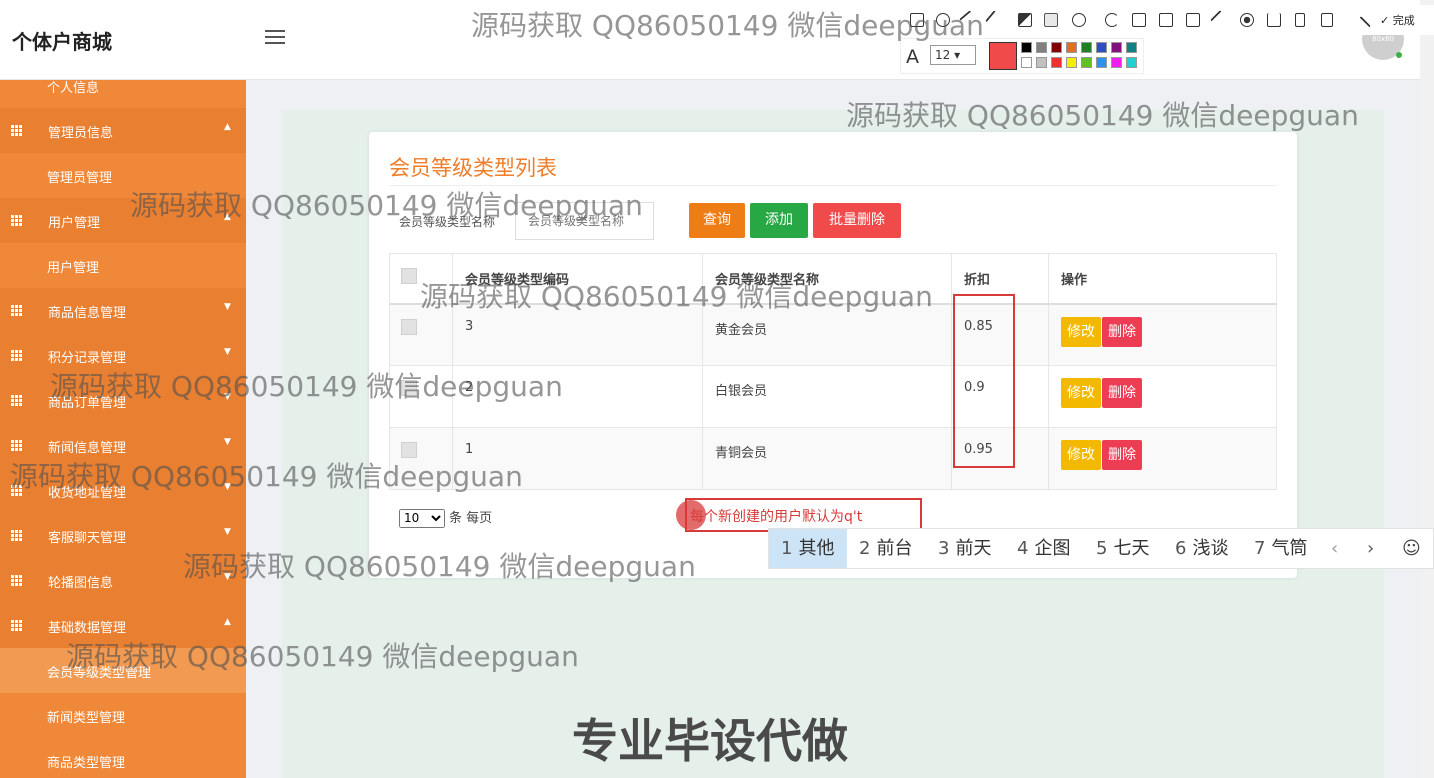 The height and width of the screenshot is (778, 1434). What do you see at coordinates (1327, 20) in the screenshot?
I see `bookmark-icon` at bounding box center [1327, 20].